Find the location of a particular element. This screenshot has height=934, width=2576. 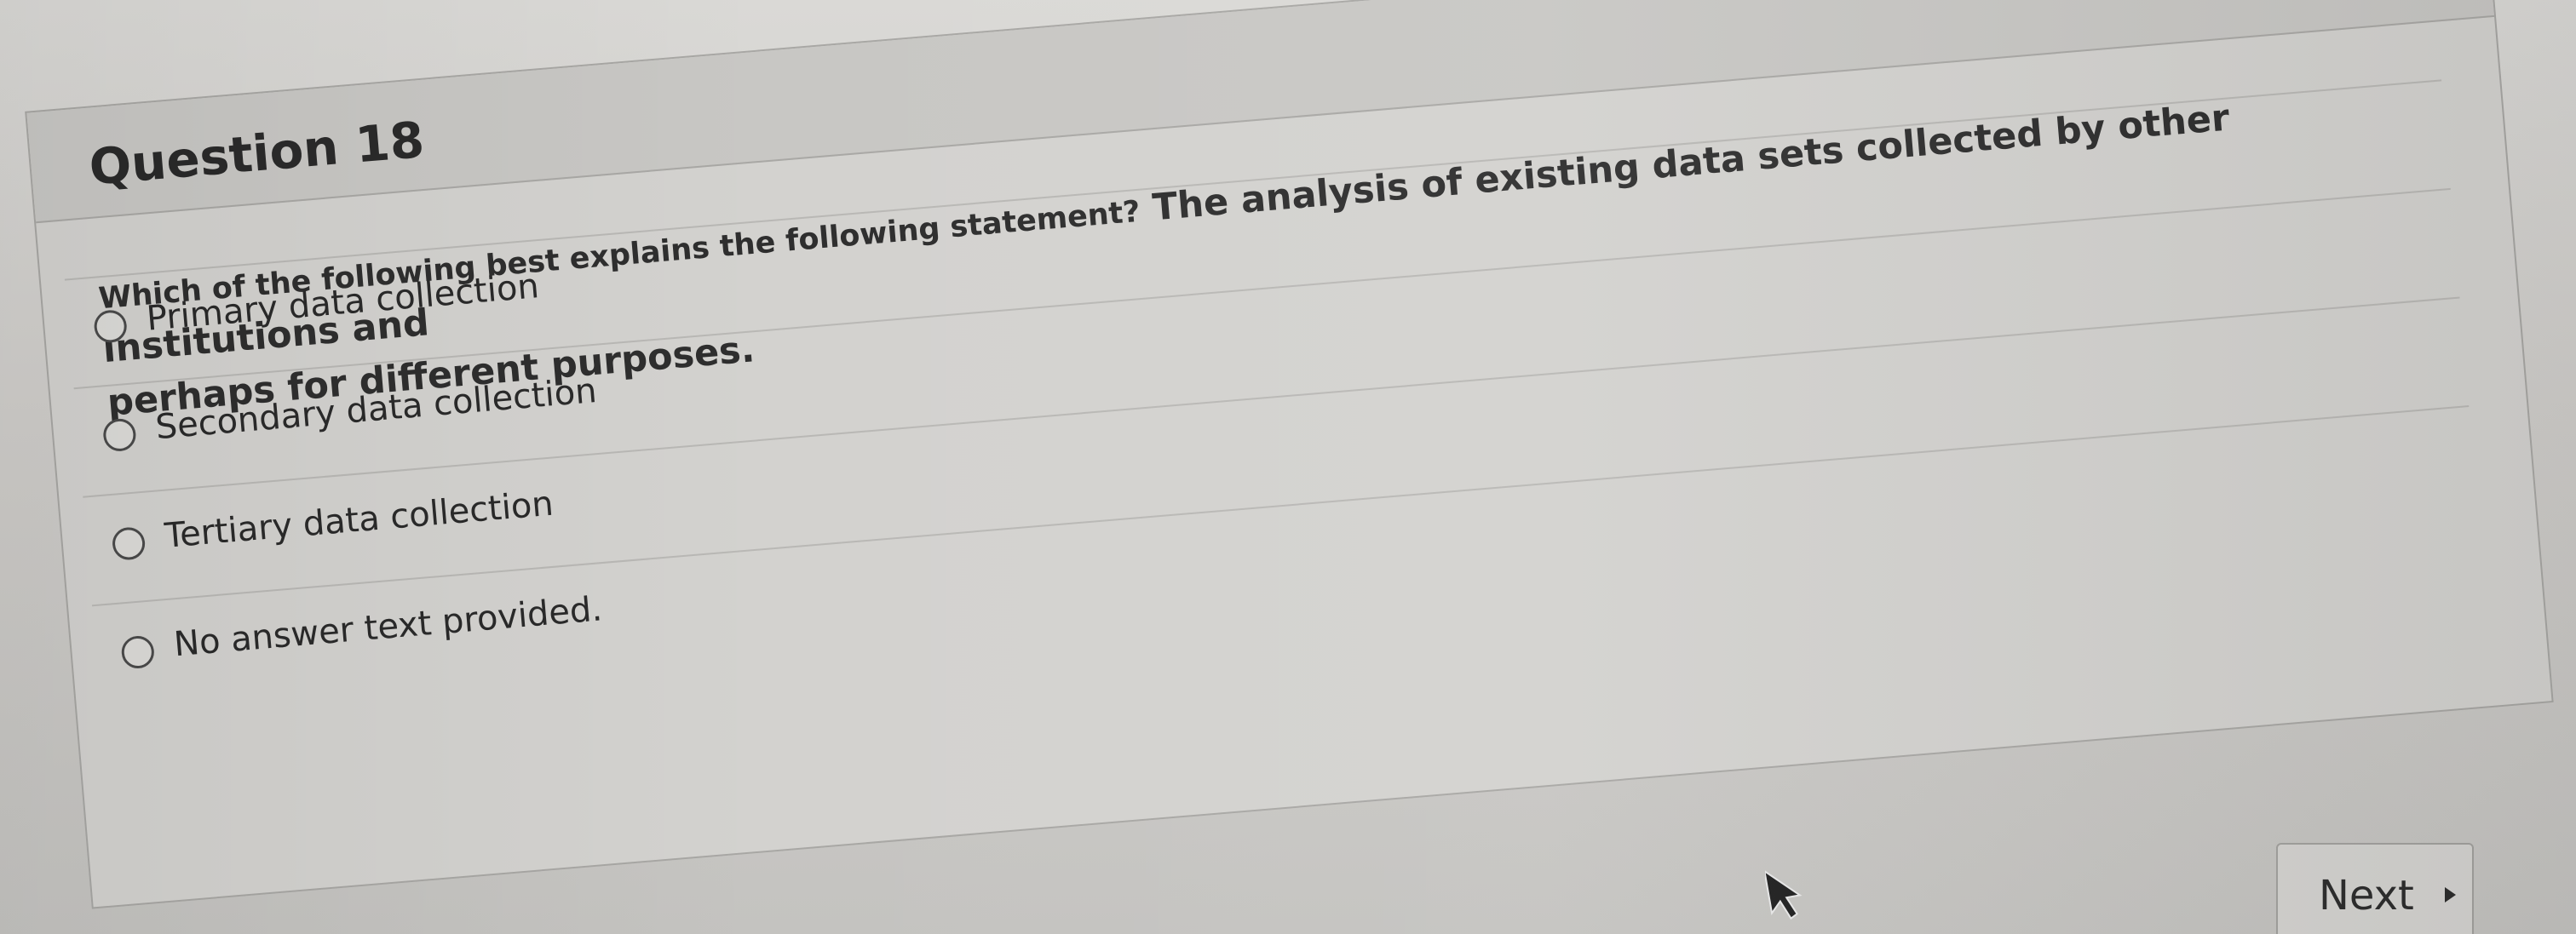

next-button: Next is located at coordinates (2375, 888).